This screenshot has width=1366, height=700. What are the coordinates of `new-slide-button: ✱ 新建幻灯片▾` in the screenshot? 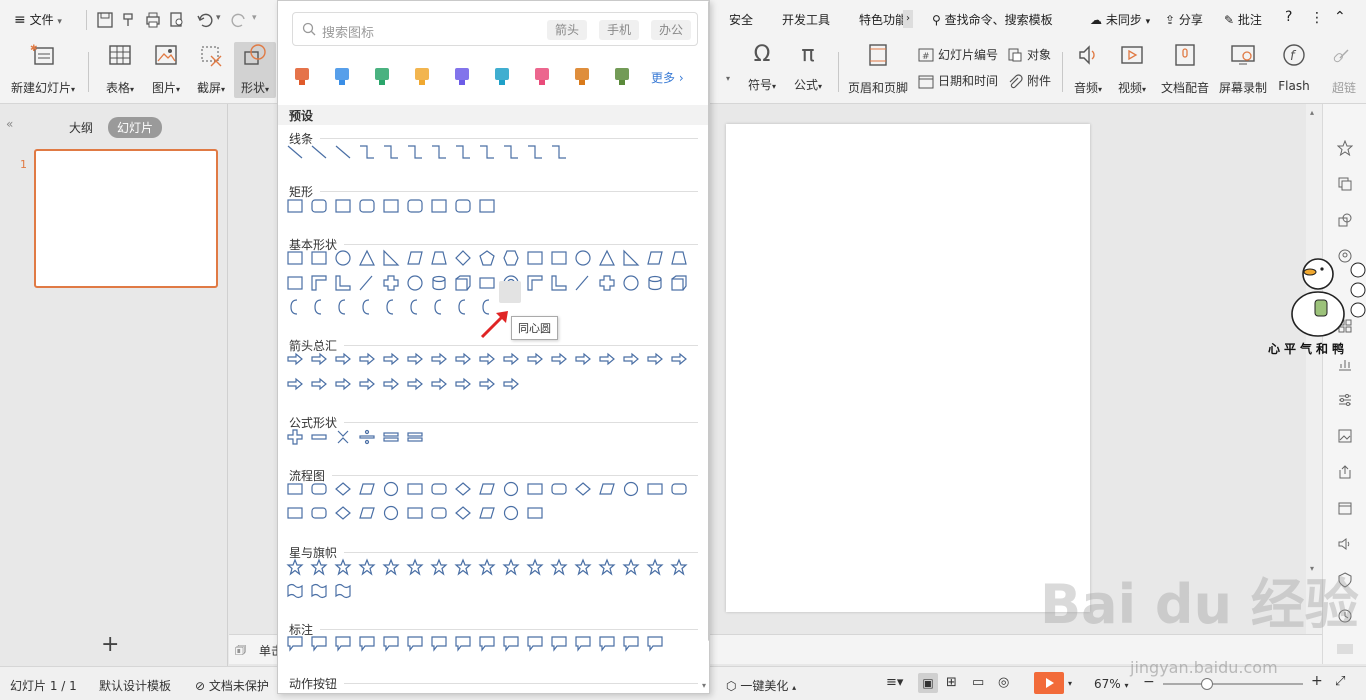 It's located at (43, 70).